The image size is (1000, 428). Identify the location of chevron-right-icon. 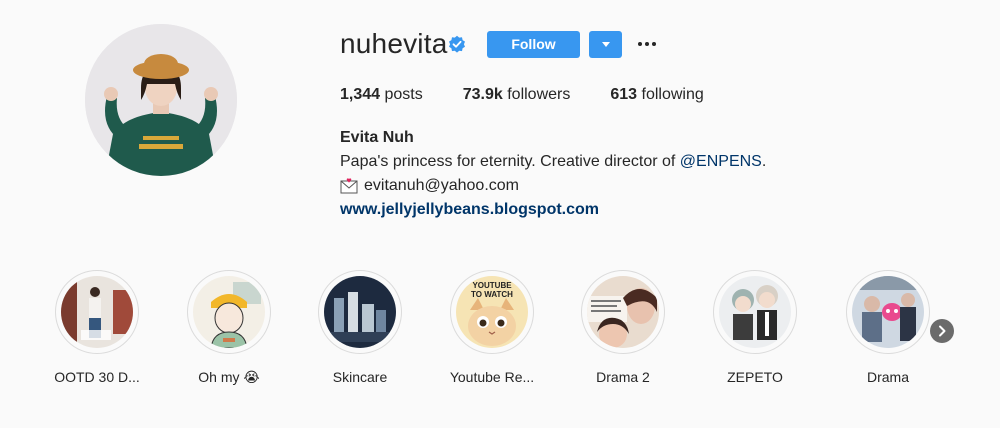
(942, 331).